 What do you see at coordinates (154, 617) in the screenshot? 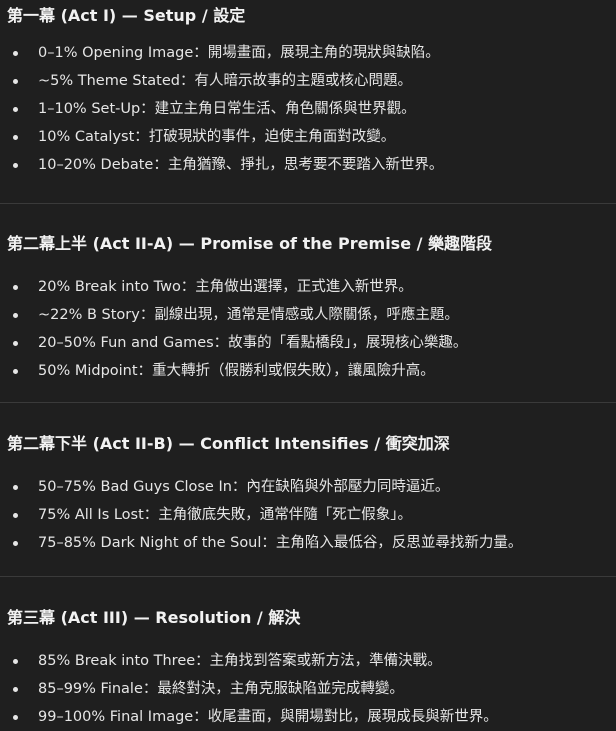
I see `section-heading: 第三幕 (Act III) — Resolution / 解決` at bounding box center [154, 617].